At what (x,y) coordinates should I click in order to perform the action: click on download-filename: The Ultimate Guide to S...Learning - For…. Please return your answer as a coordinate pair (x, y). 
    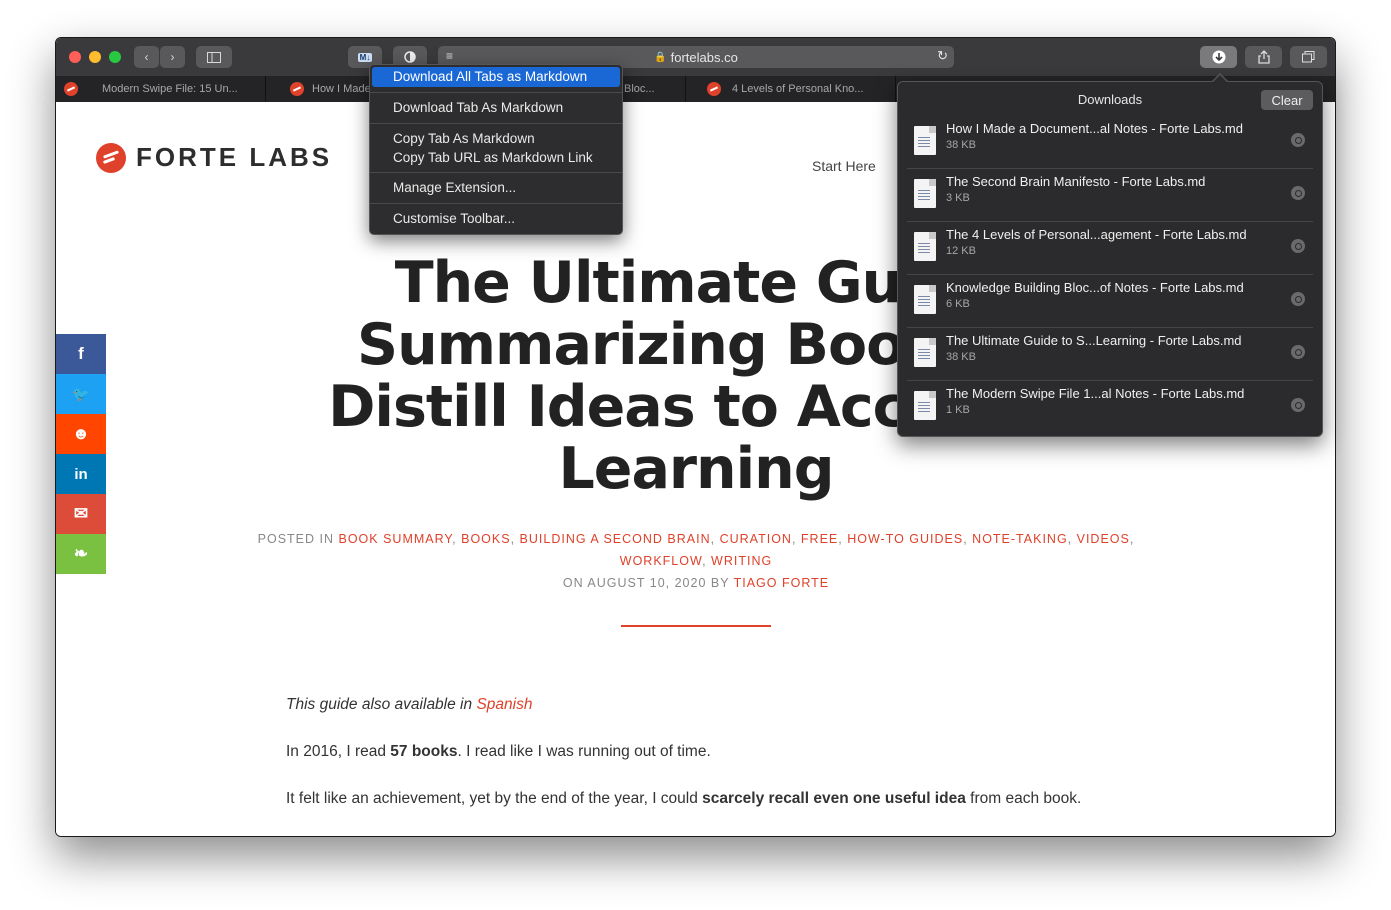
    Looking at the image, I should click on (1094, 340).